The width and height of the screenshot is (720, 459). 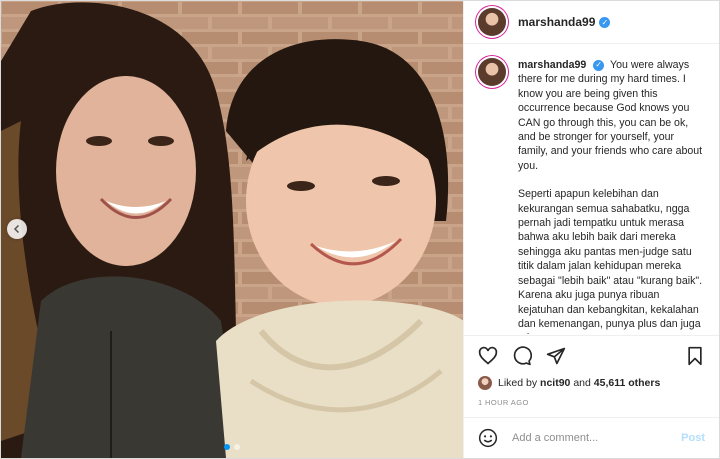 I want to click on carousel-indicator, so click(x=232, y=447).